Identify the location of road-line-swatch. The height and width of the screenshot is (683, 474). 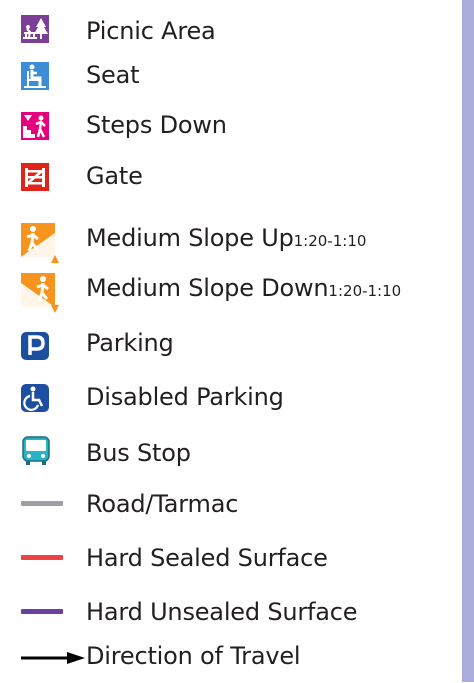
(42, 503).